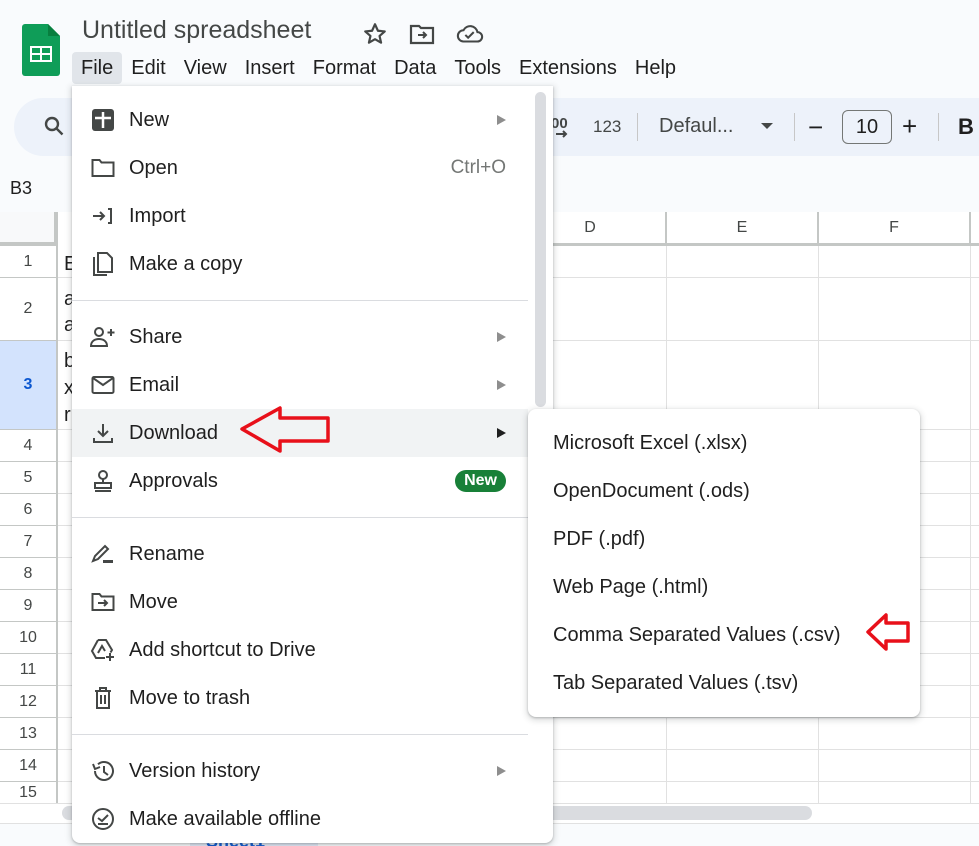 This screenshot has height=846, width=979. What do you see at coordinates (29, 262) in the screenshot?
I see `row-header-1: 1` at bounding box center [29, 262].